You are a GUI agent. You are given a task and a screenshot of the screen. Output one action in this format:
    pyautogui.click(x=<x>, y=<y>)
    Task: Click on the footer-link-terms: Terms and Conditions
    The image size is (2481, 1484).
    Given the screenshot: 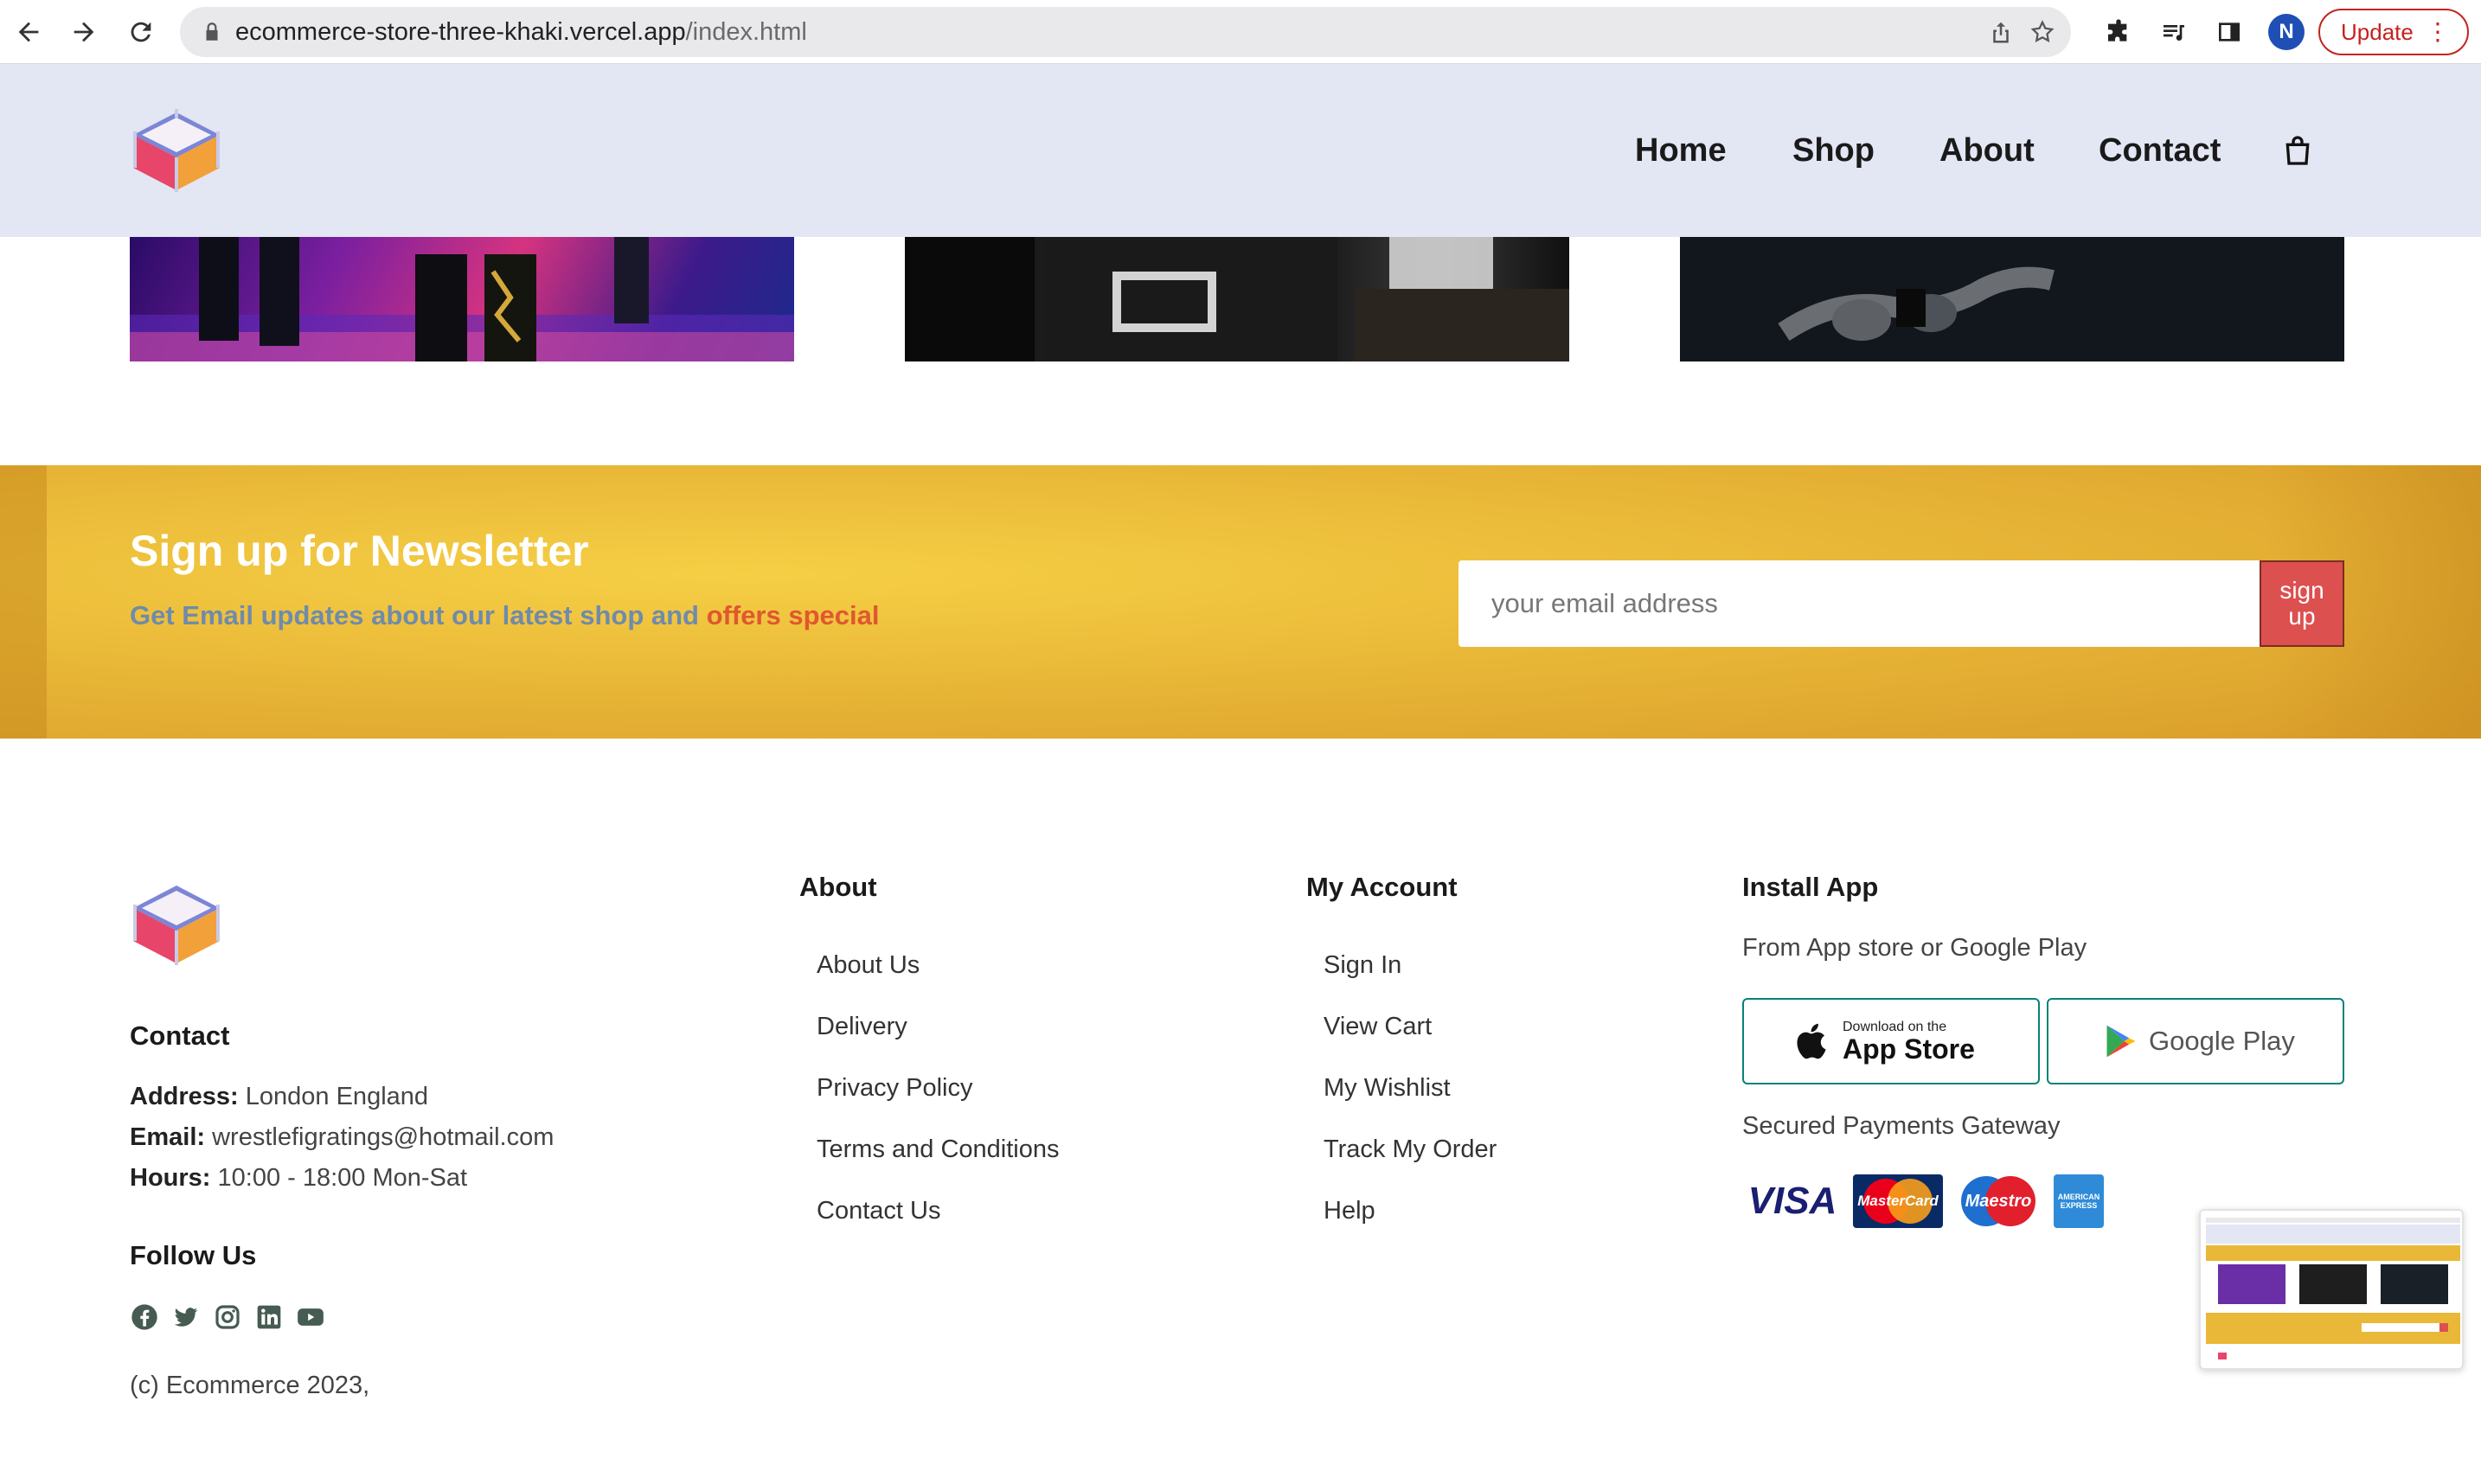 What is the action you would take?
    pyautogui.click(x=938, y=1149)
    